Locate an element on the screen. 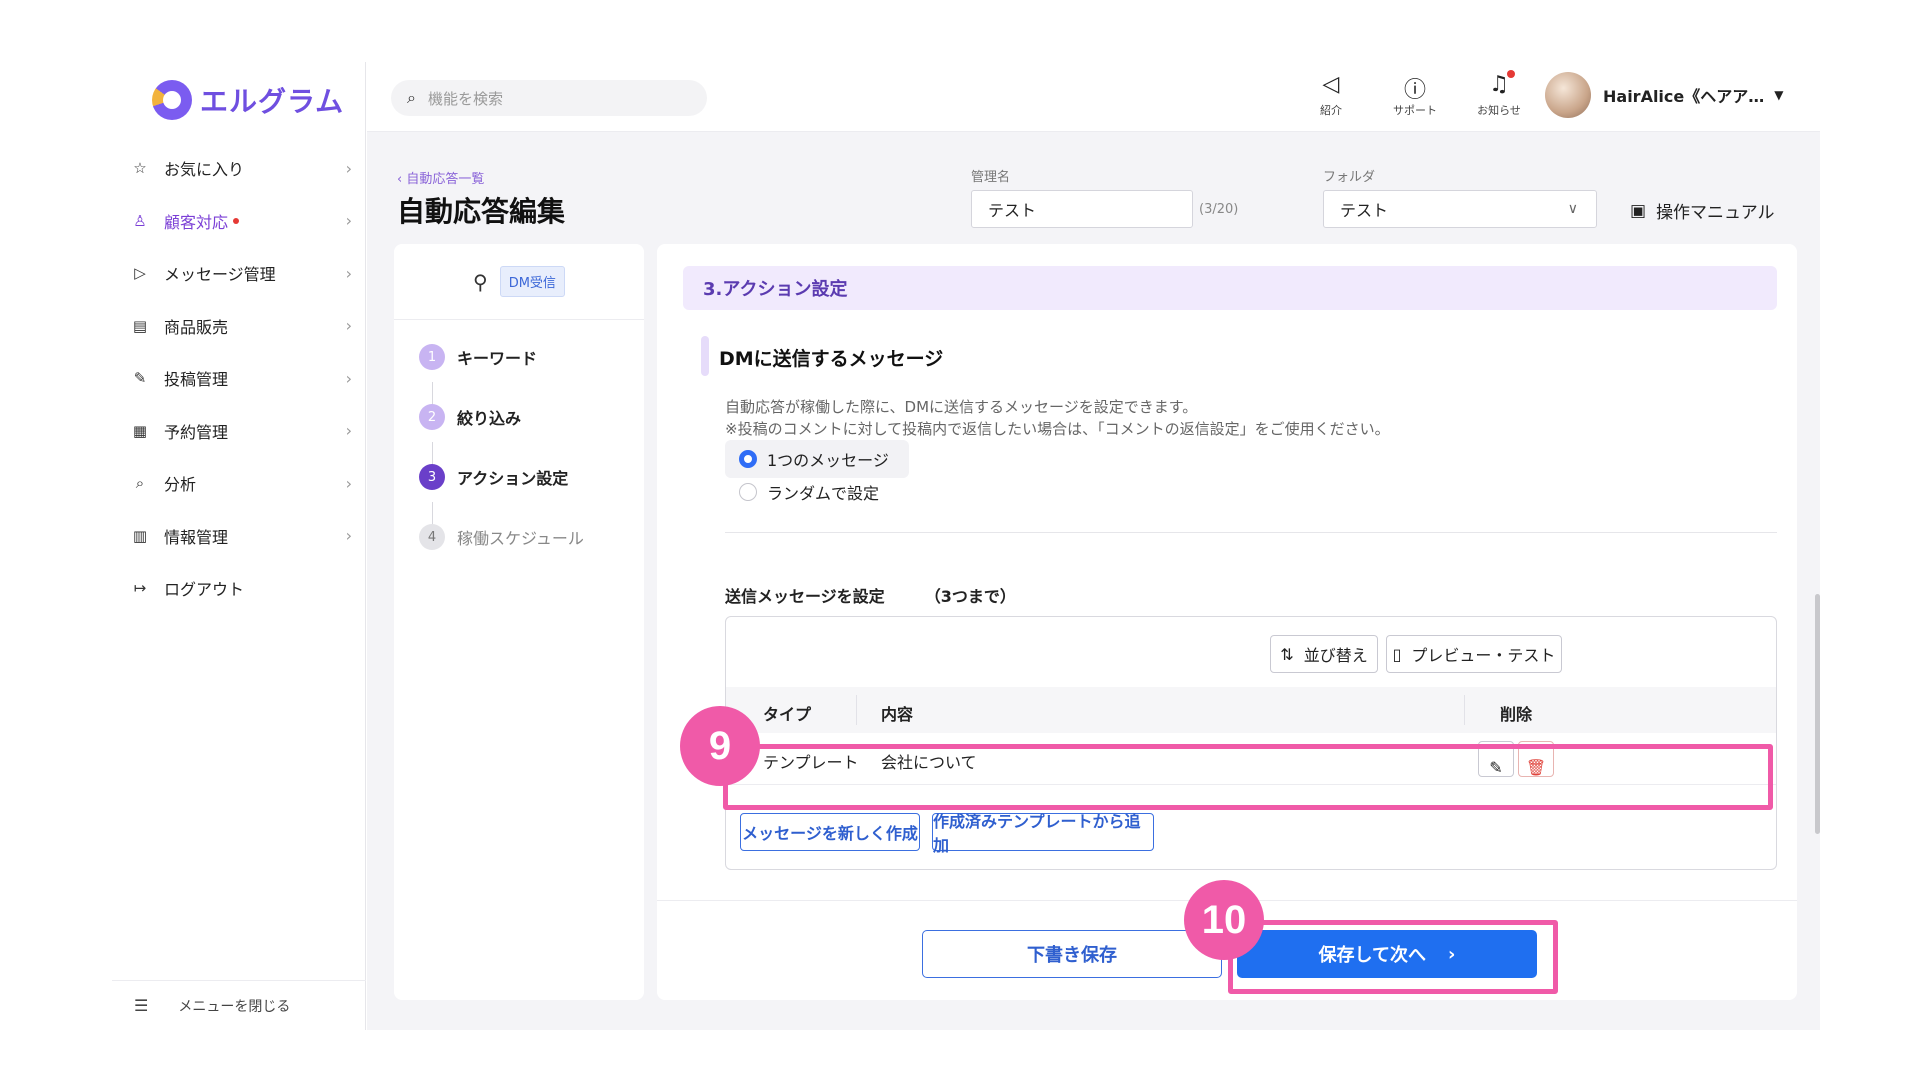 The height and width of the screenshot is (1080, 1920). divider is located at coordinates (1251, 532).